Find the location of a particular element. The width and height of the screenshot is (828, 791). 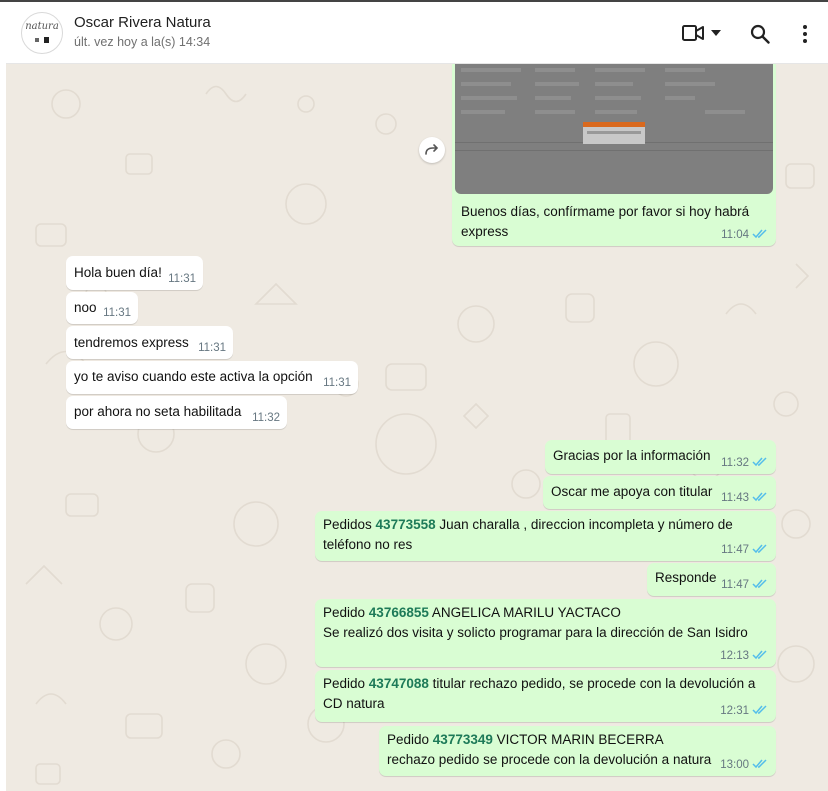

message-meta: 11:43 is located at coordinates (744, 498).